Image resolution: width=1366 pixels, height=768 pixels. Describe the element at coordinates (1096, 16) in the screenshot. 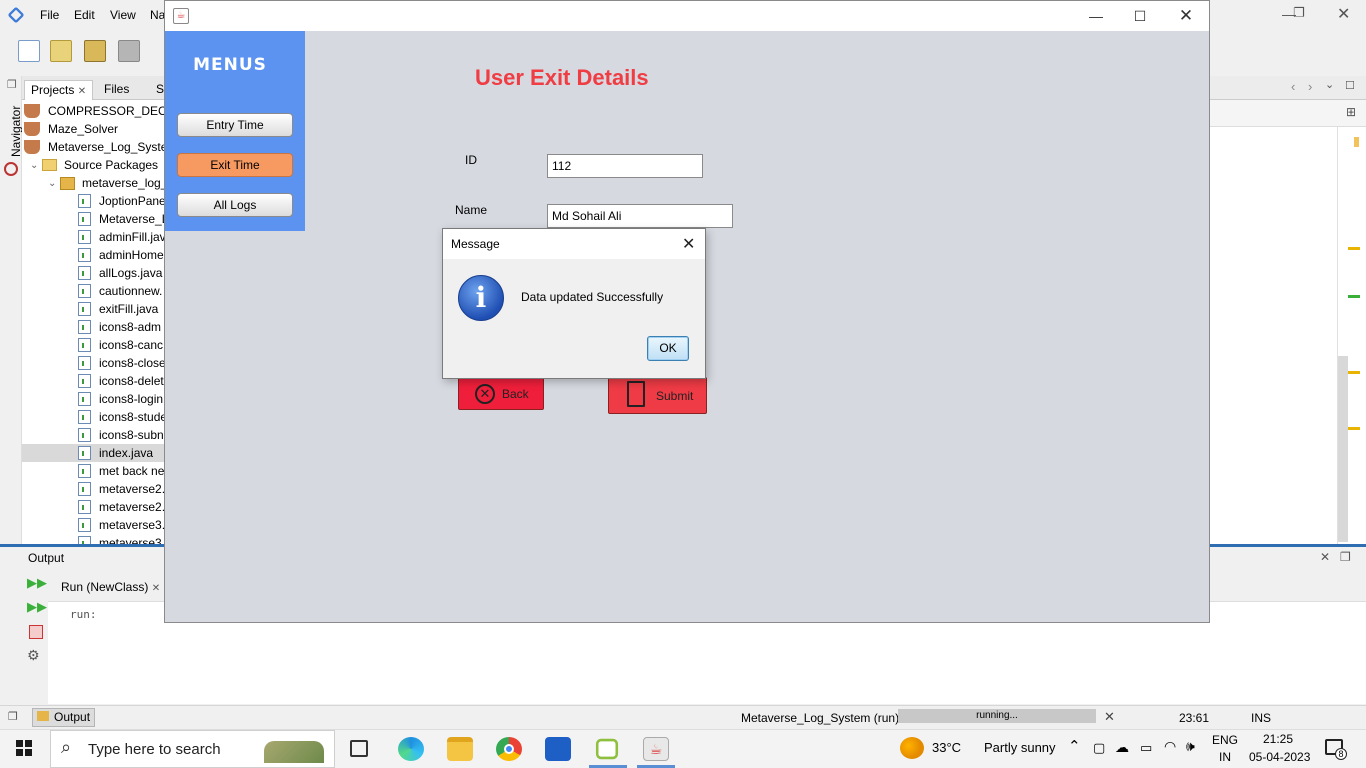

I see `minimize-icon: —` at that location.